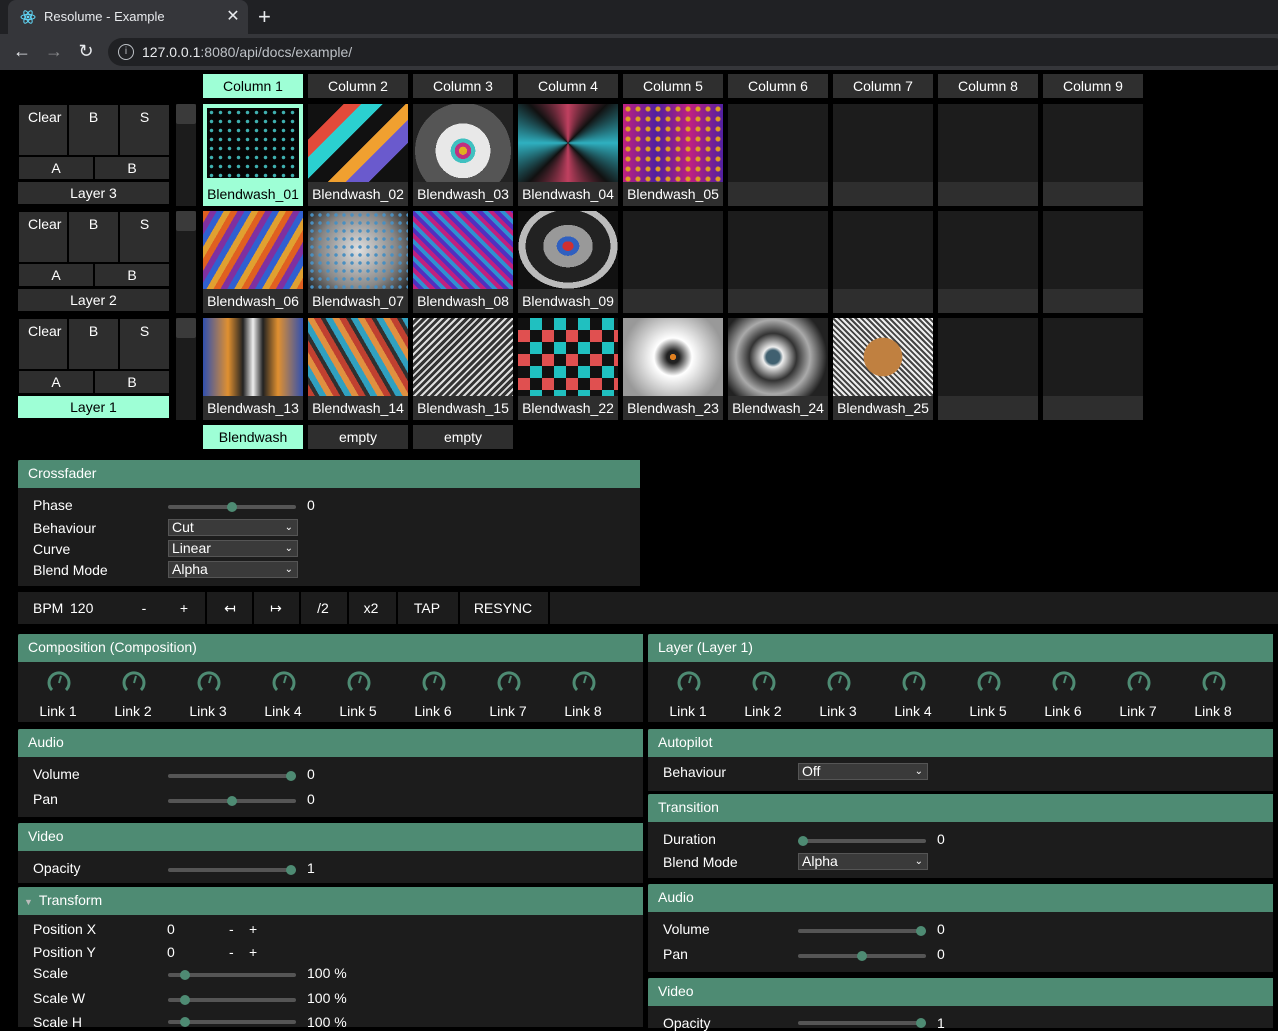  Describe the element at coordinates (371, 608) in the screenshot. I see `double-bpm-button: x2` at that location.